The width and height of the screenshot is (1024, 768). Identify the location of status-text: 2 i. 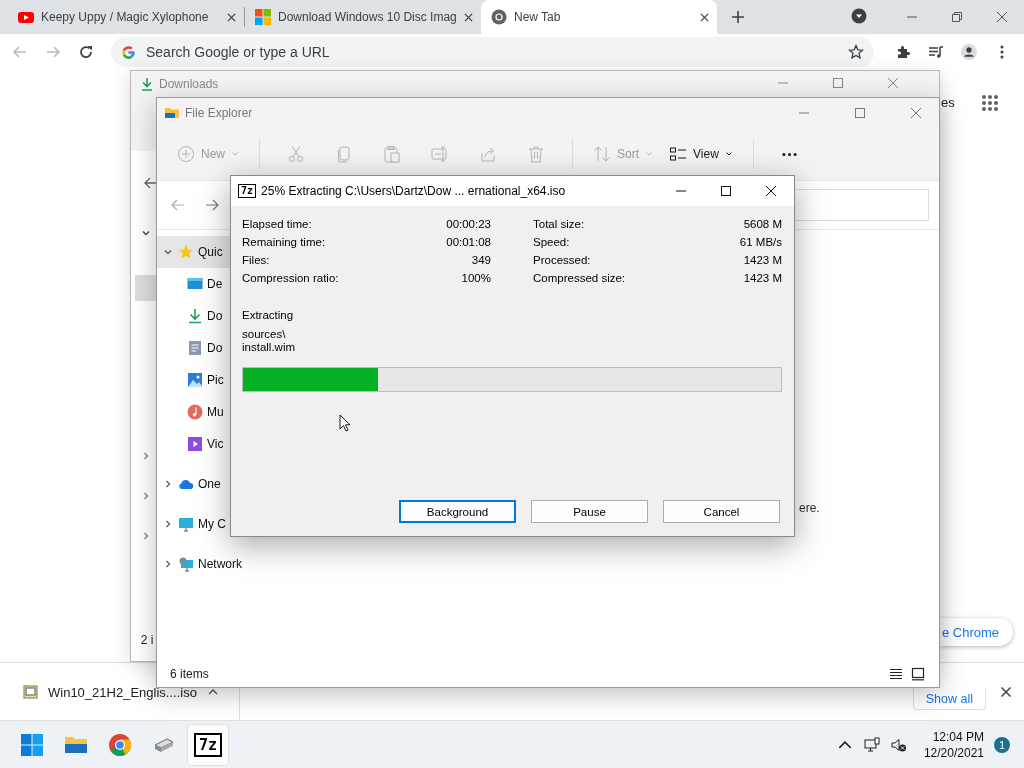
(147, 640).